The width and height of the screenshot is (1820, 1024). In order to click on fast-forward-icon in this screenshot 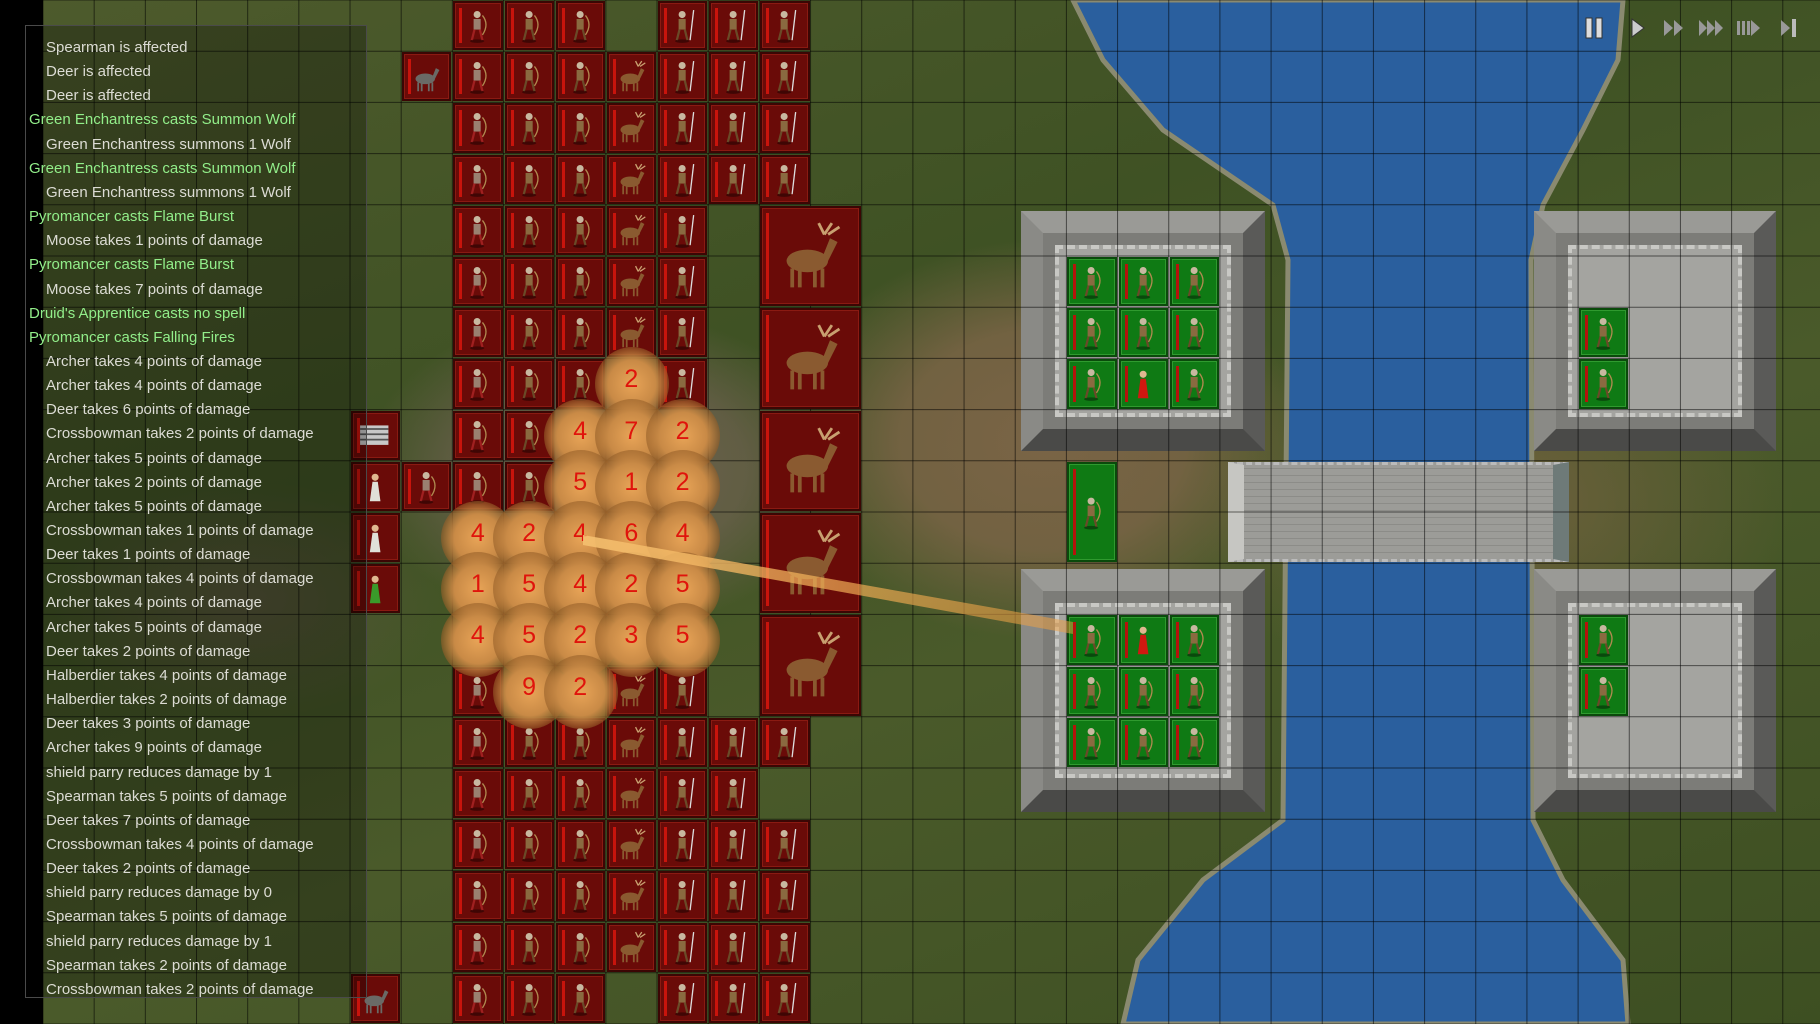, I will do `click(1673, 28)`.